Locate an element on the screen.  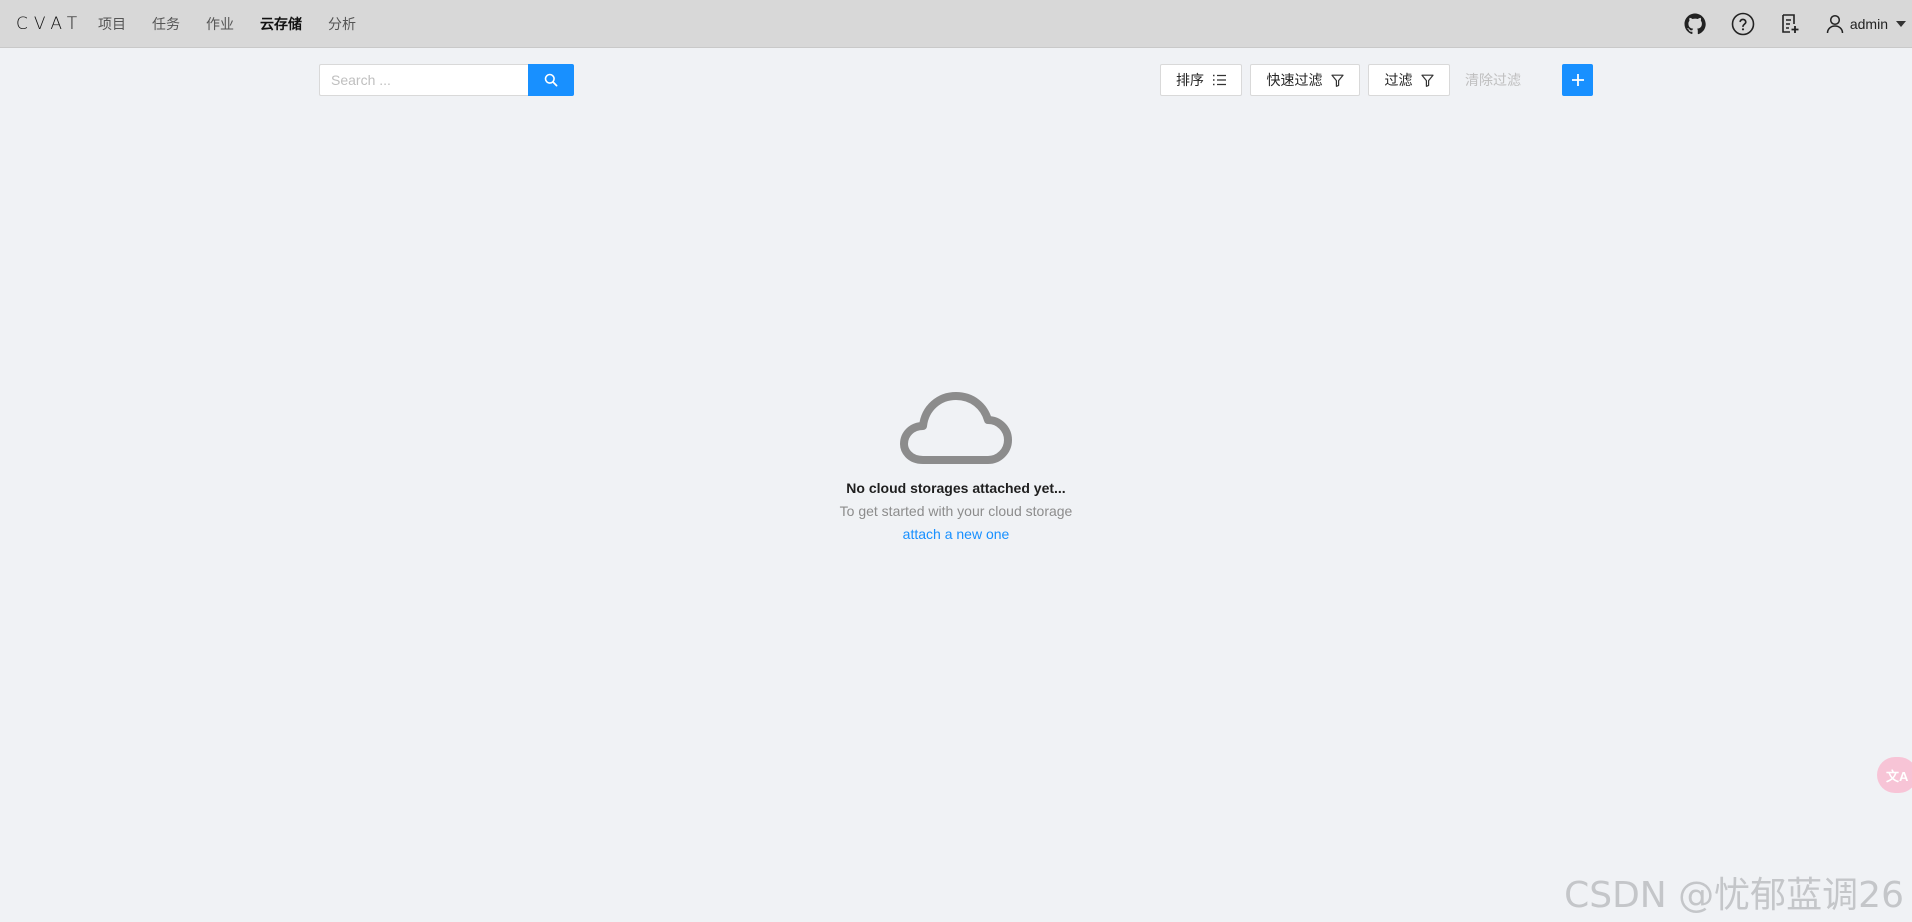
nav-cloud-storages: 云存储 is located at coordinates (281, 24).